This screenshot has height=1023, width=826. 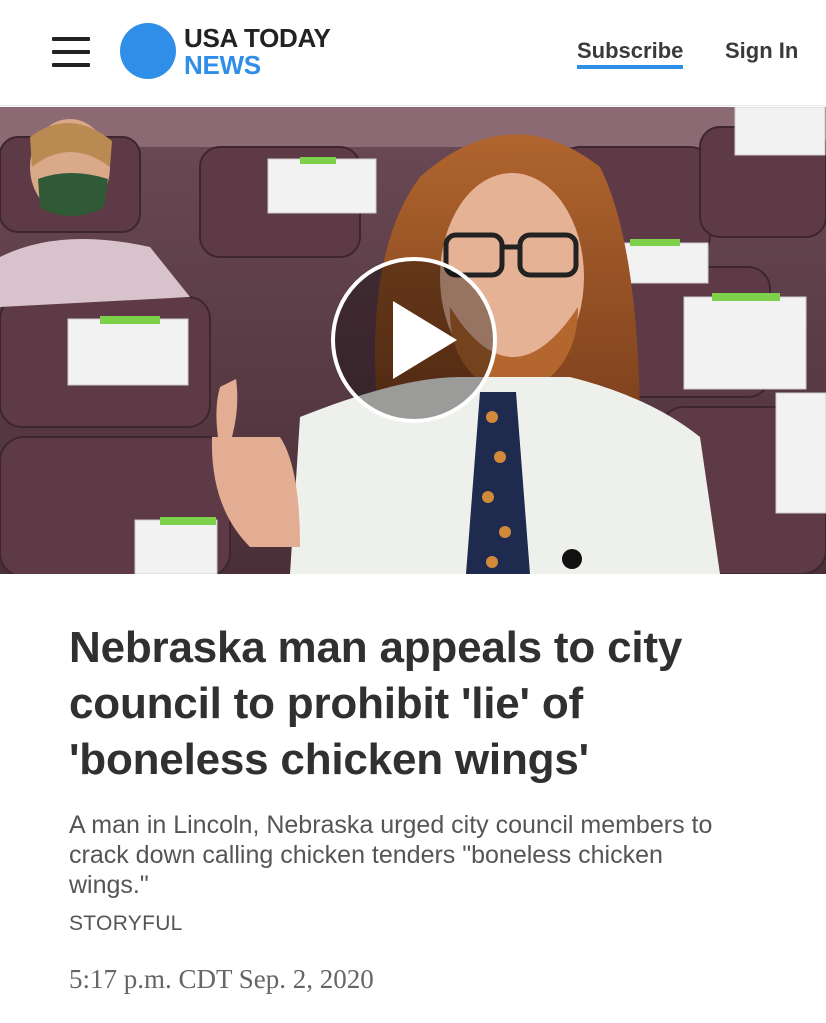 What do you see at coordinates (257, 37) in the screenshot?
I see `logo-brand-name: USA TODAY` at bounding box center [257, 37].